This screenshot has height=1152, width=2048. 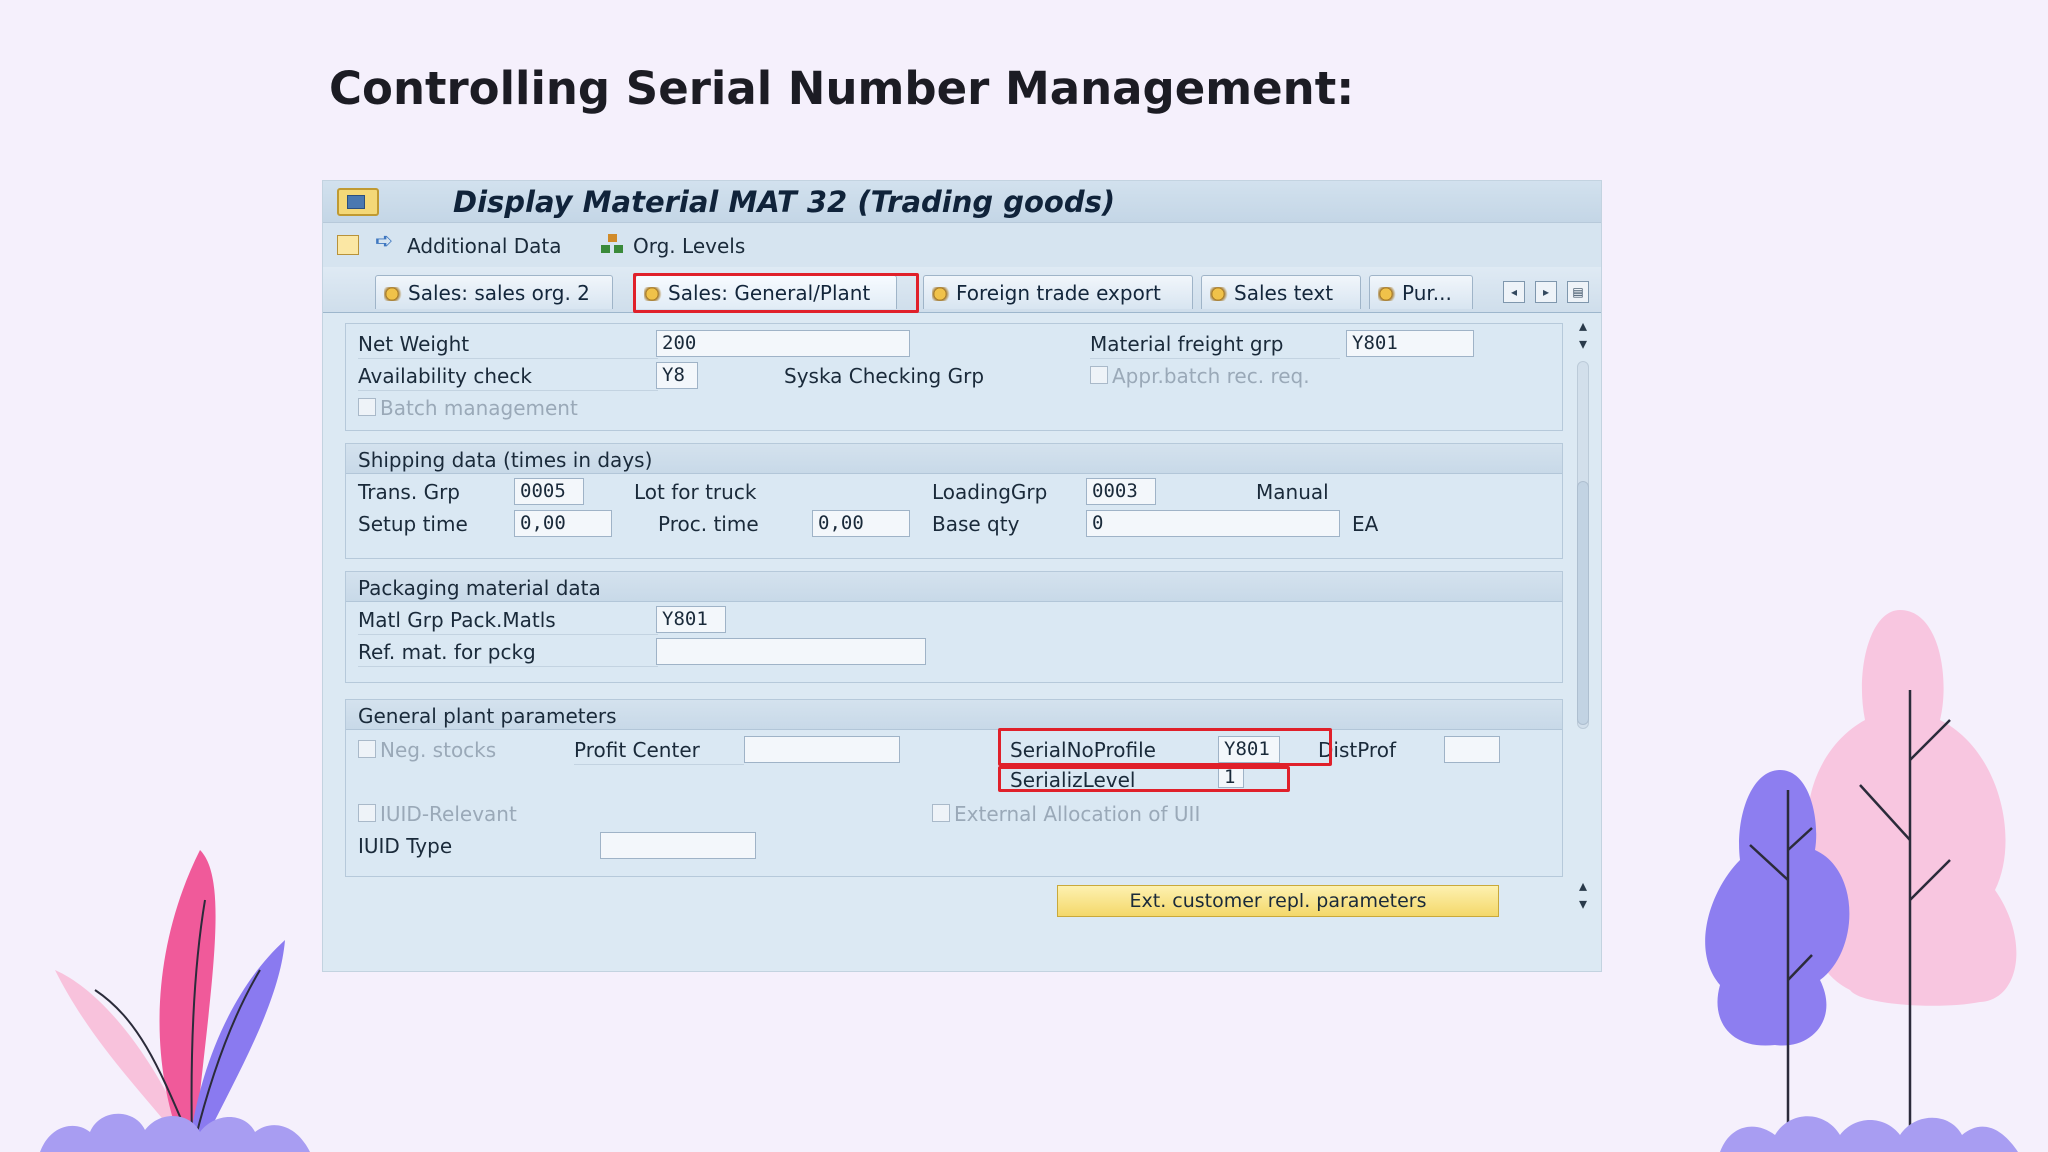 What do you see at coordinates (479, 408) in the screenshot?
I see `batch-management-label: Batch management` at bounding box center [479, 408].